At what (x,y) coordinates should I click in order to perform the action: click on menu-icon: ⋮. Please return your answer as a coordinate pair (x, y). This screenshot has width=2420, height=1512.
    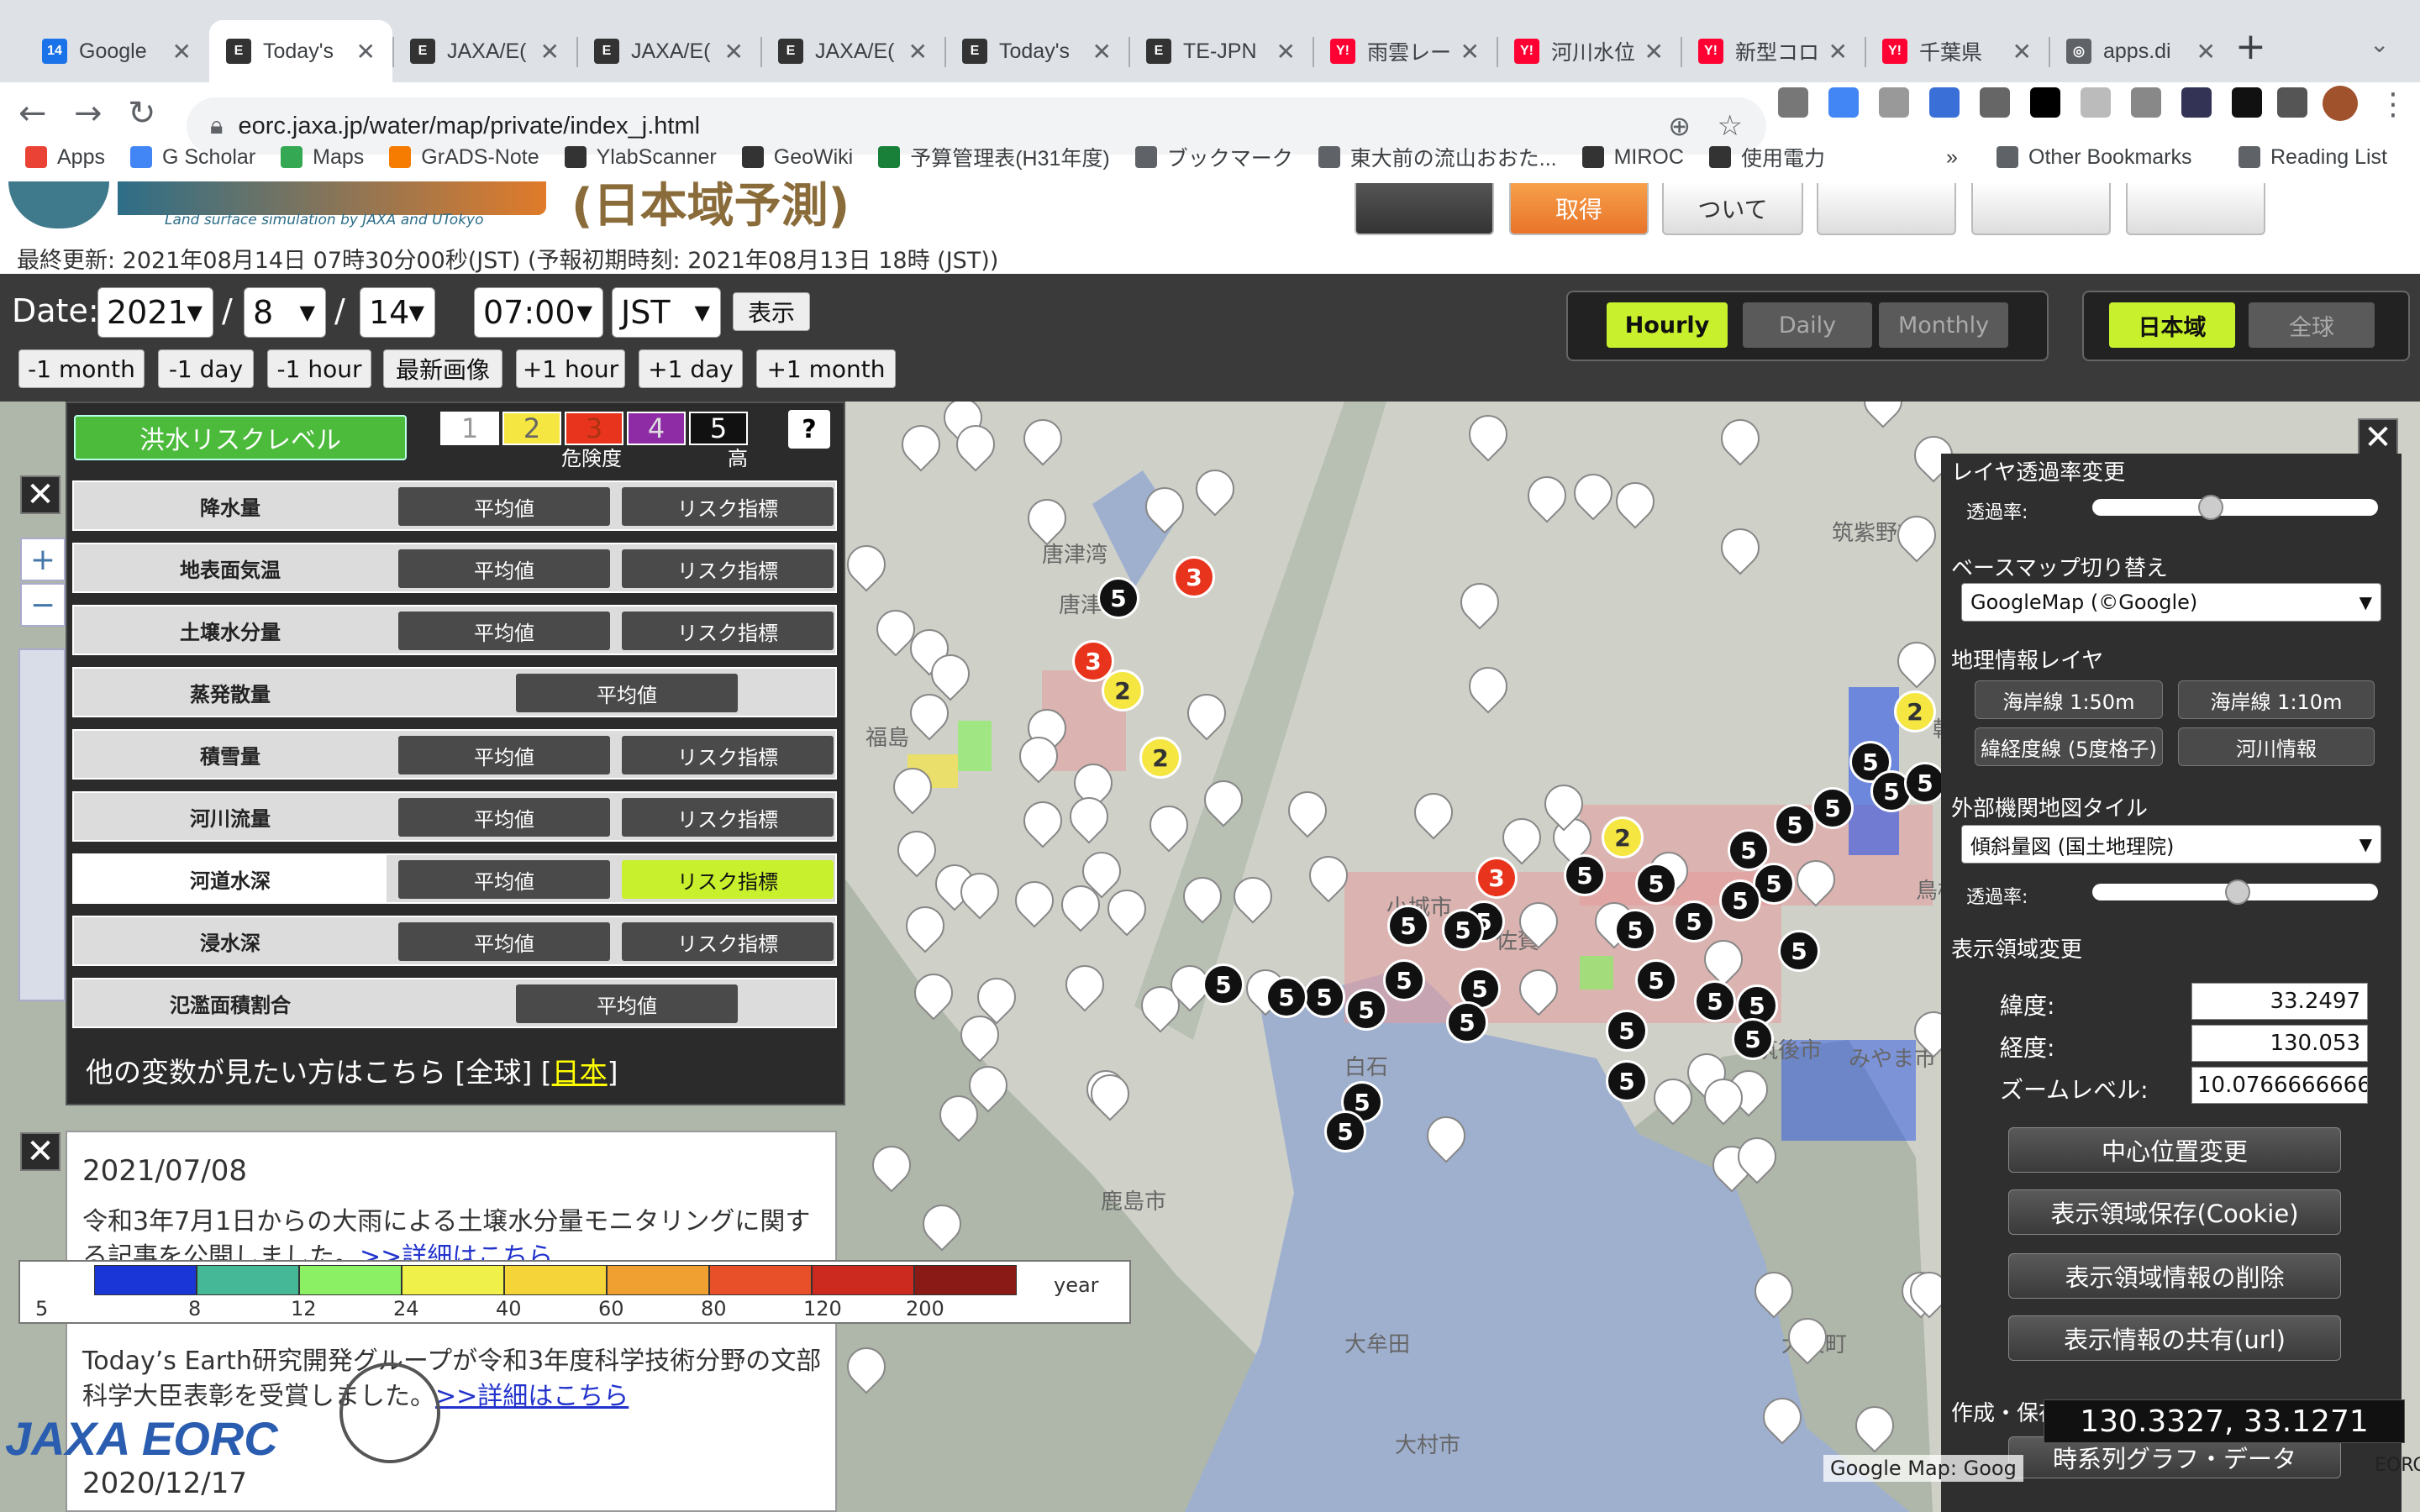
    Looking at the image, I should click on (2393, 104).